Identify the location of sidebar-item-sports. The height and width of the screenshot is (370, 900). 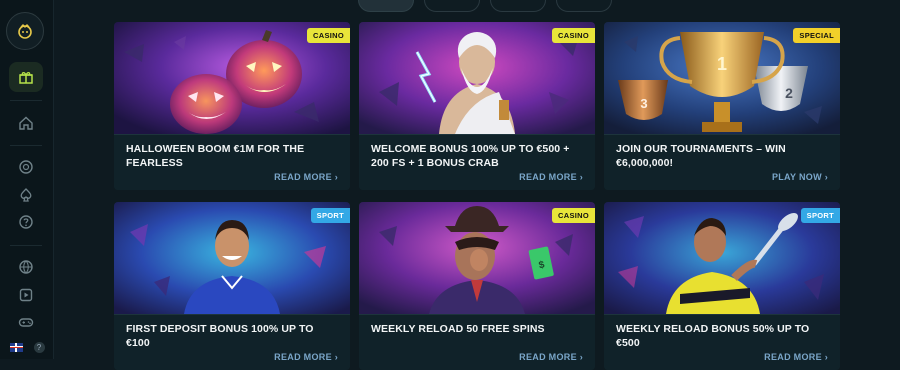
(26, 267).